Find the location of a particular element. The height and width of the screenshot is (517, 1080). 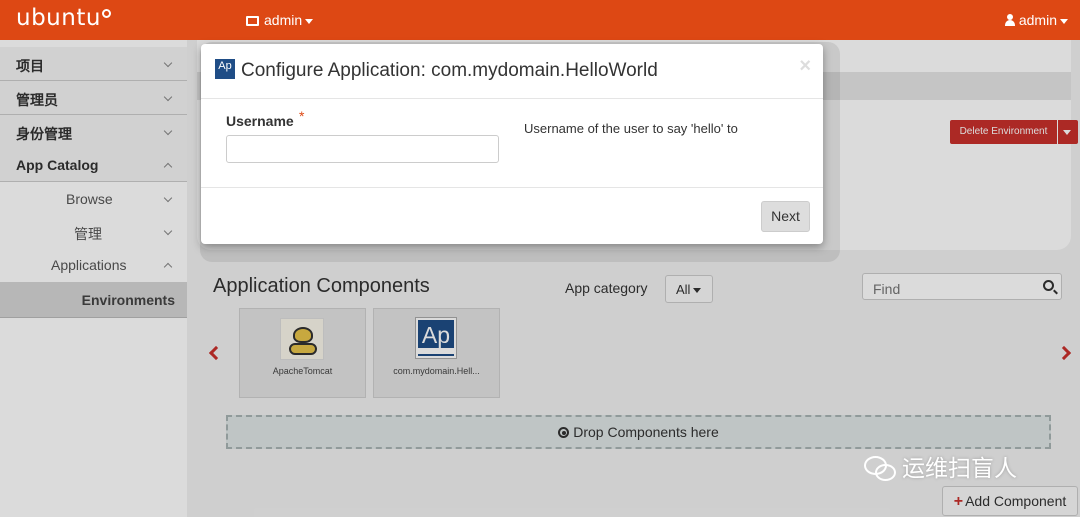

next-button: Next is located at coordinates (785, 216).